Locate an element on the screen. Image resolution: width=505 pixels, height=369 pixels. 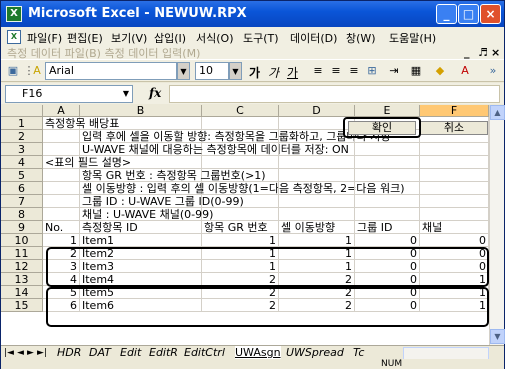
menu-tools: 도구(T) is located at coordinates (261, 38).